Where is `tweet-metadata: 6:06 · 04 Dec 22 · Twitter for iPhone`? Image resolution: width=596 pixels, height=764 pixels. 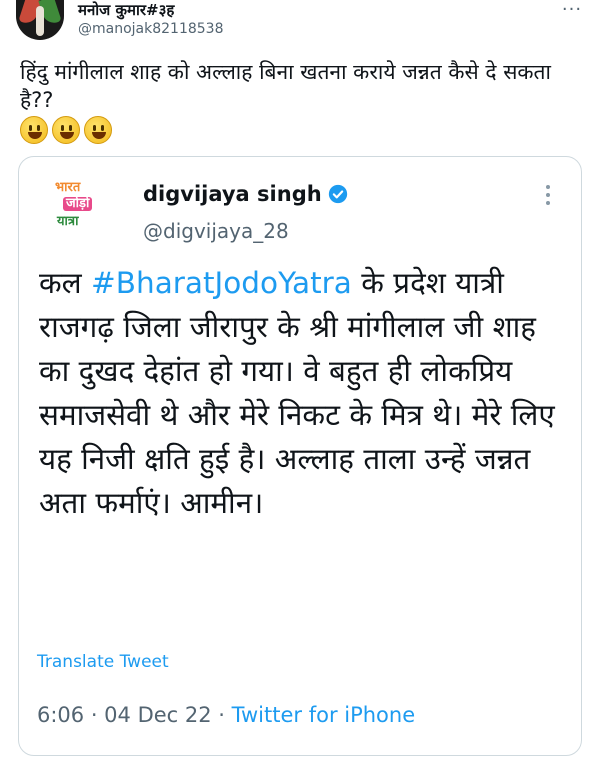 tweet-metadata: 6:06 · 04 Dec 22 · Twitter for iPhone is located at coordinates (226, 715).